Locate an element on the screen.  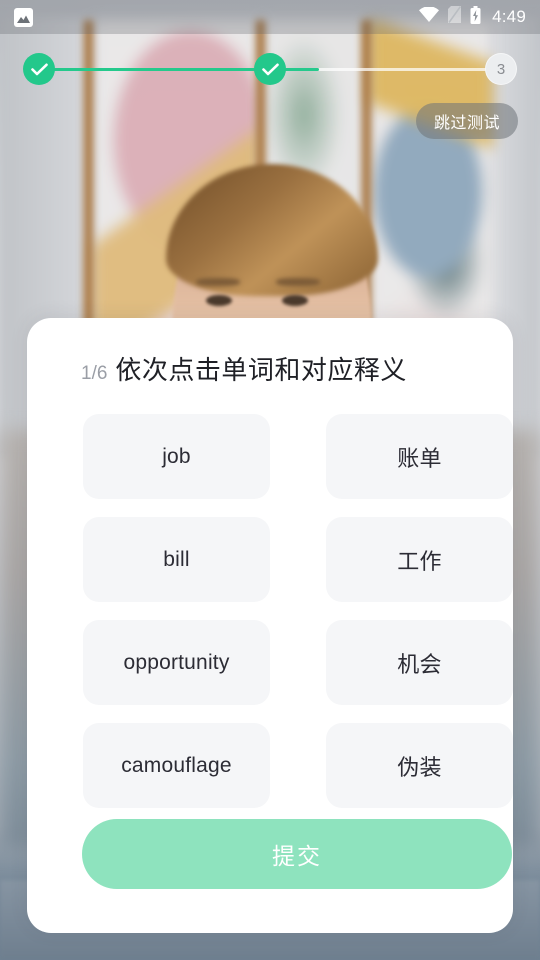
photo-icon is located at coordinates (23, 17).